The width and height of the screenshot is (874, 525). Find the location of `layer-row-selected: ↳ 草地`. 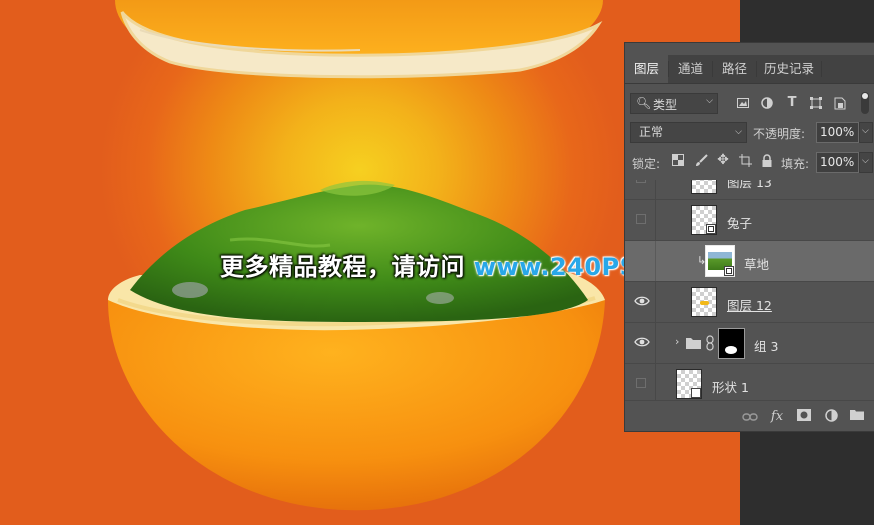

layer-row-selected: ↳ 草地 is located at coordinates (749, 261).